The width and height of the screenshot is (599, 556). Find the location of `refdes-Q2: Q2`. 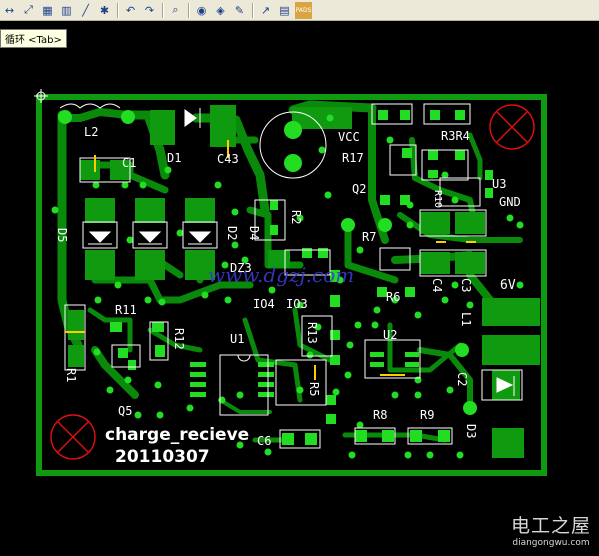

refdes-Q2: Q2 is located at coordinates (359, 189).